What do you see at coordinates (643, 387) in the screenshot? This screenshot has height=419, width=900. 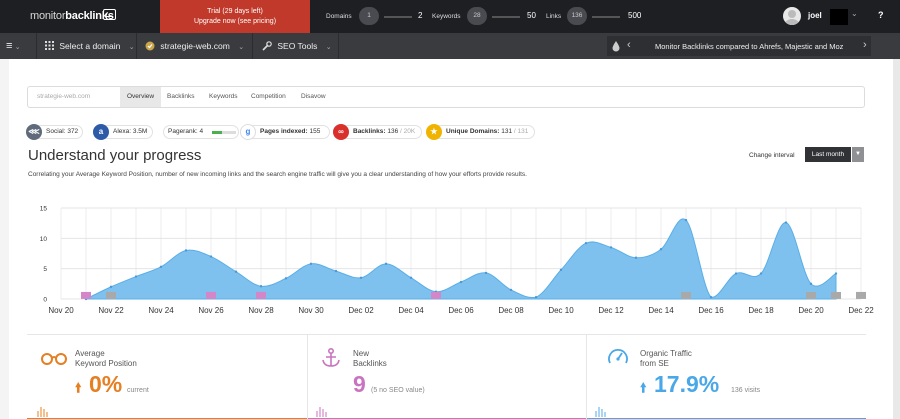 I see `arrow-up-icon: 🠙` at bounding box center [643, 387].